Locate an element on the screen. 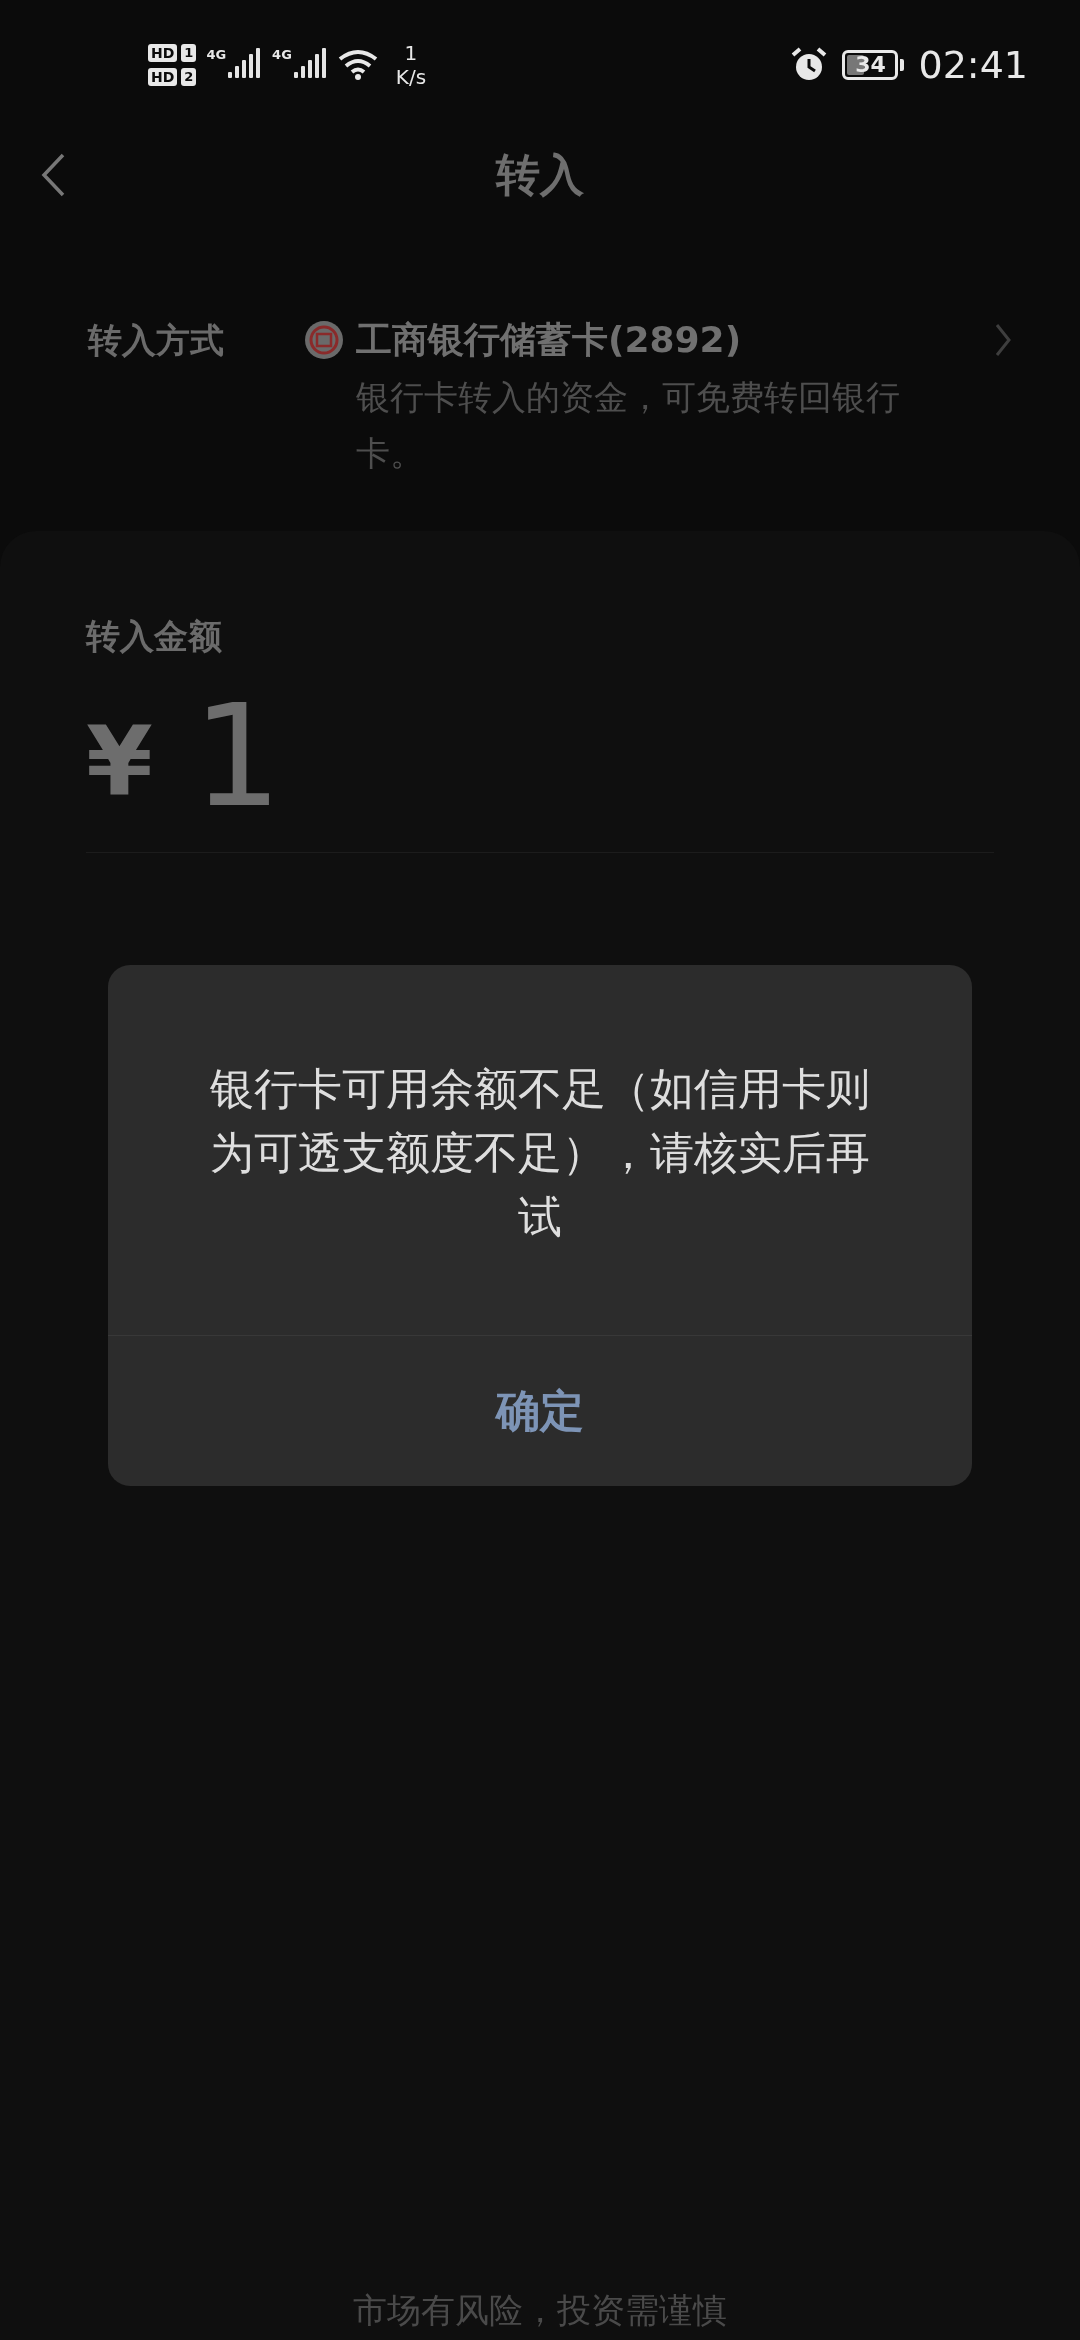 The width and height of the screenshot is (1080, 2340). back-icon is located at coordinates (53, 175).